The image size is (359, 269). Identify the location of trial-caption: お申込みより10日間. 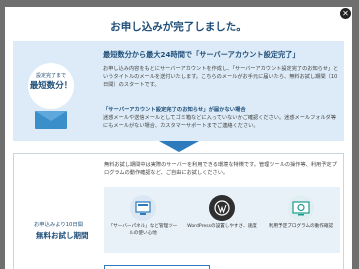
(59, 225).